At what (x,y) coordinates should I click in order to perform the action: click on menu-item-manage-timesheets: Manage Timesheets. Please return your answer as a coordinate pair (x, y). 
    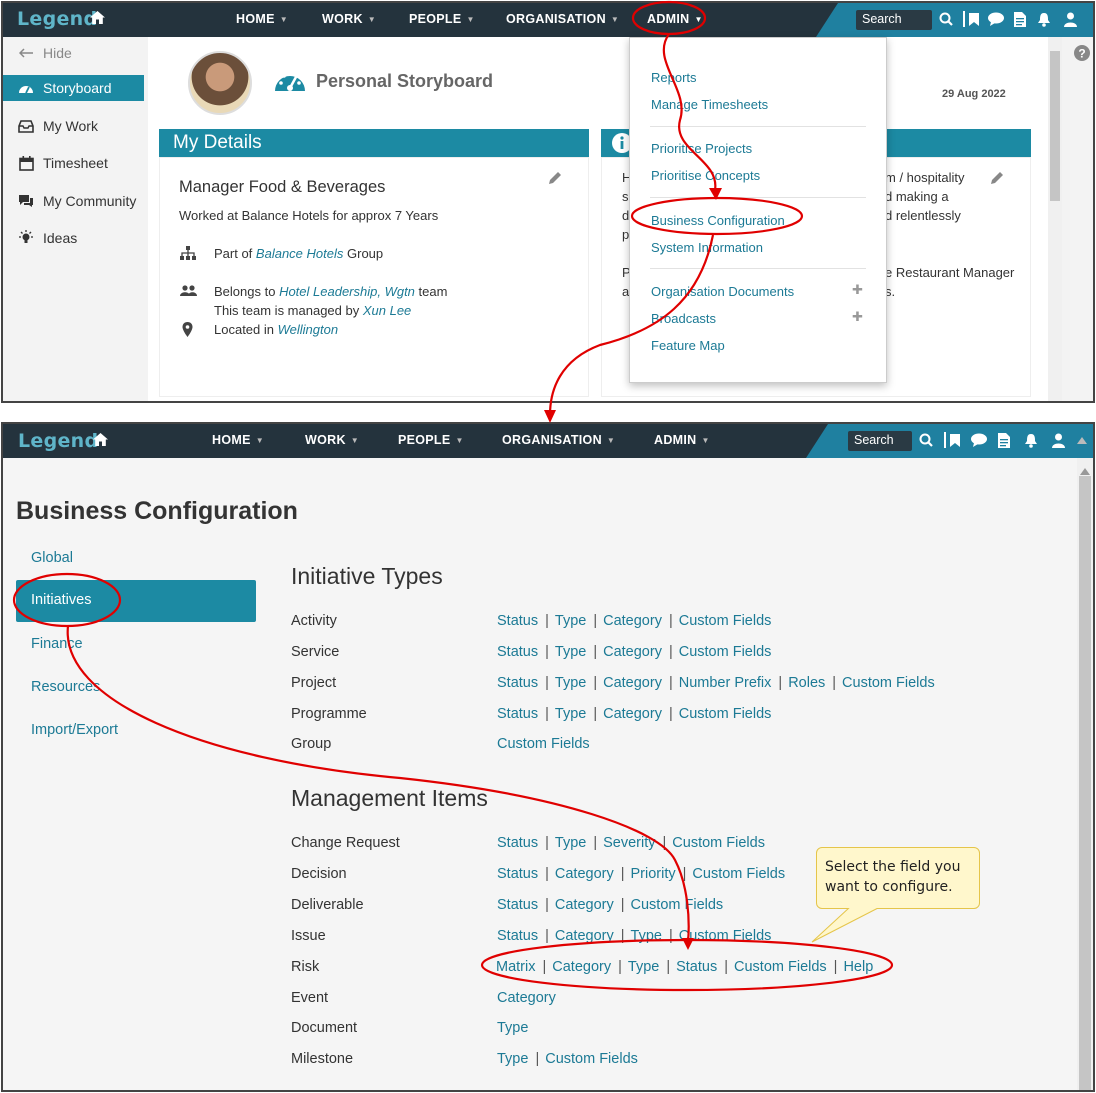
    Looking at the image, I should click on (709, 104).